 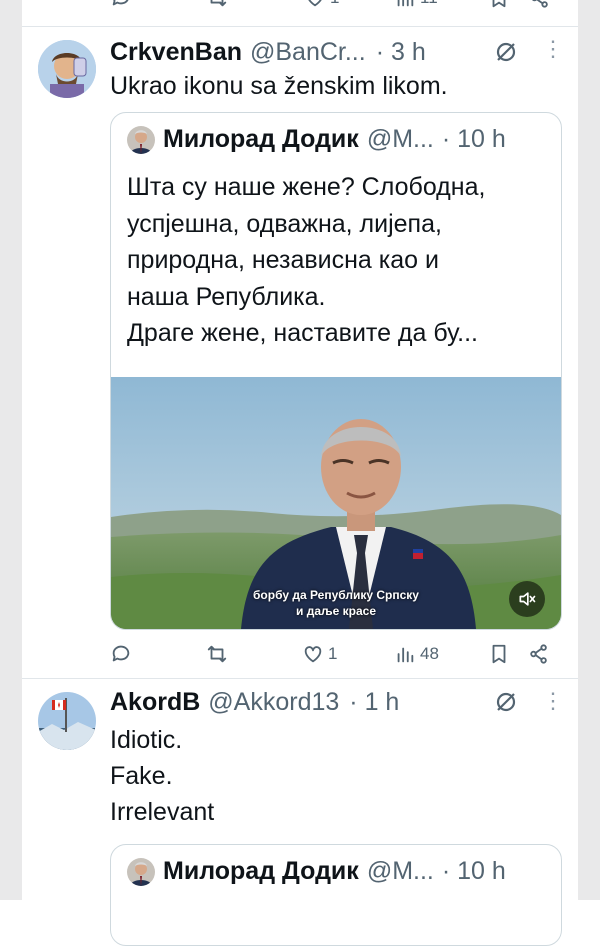 I want to click on views-count: 48, so click(x=429, y=654).